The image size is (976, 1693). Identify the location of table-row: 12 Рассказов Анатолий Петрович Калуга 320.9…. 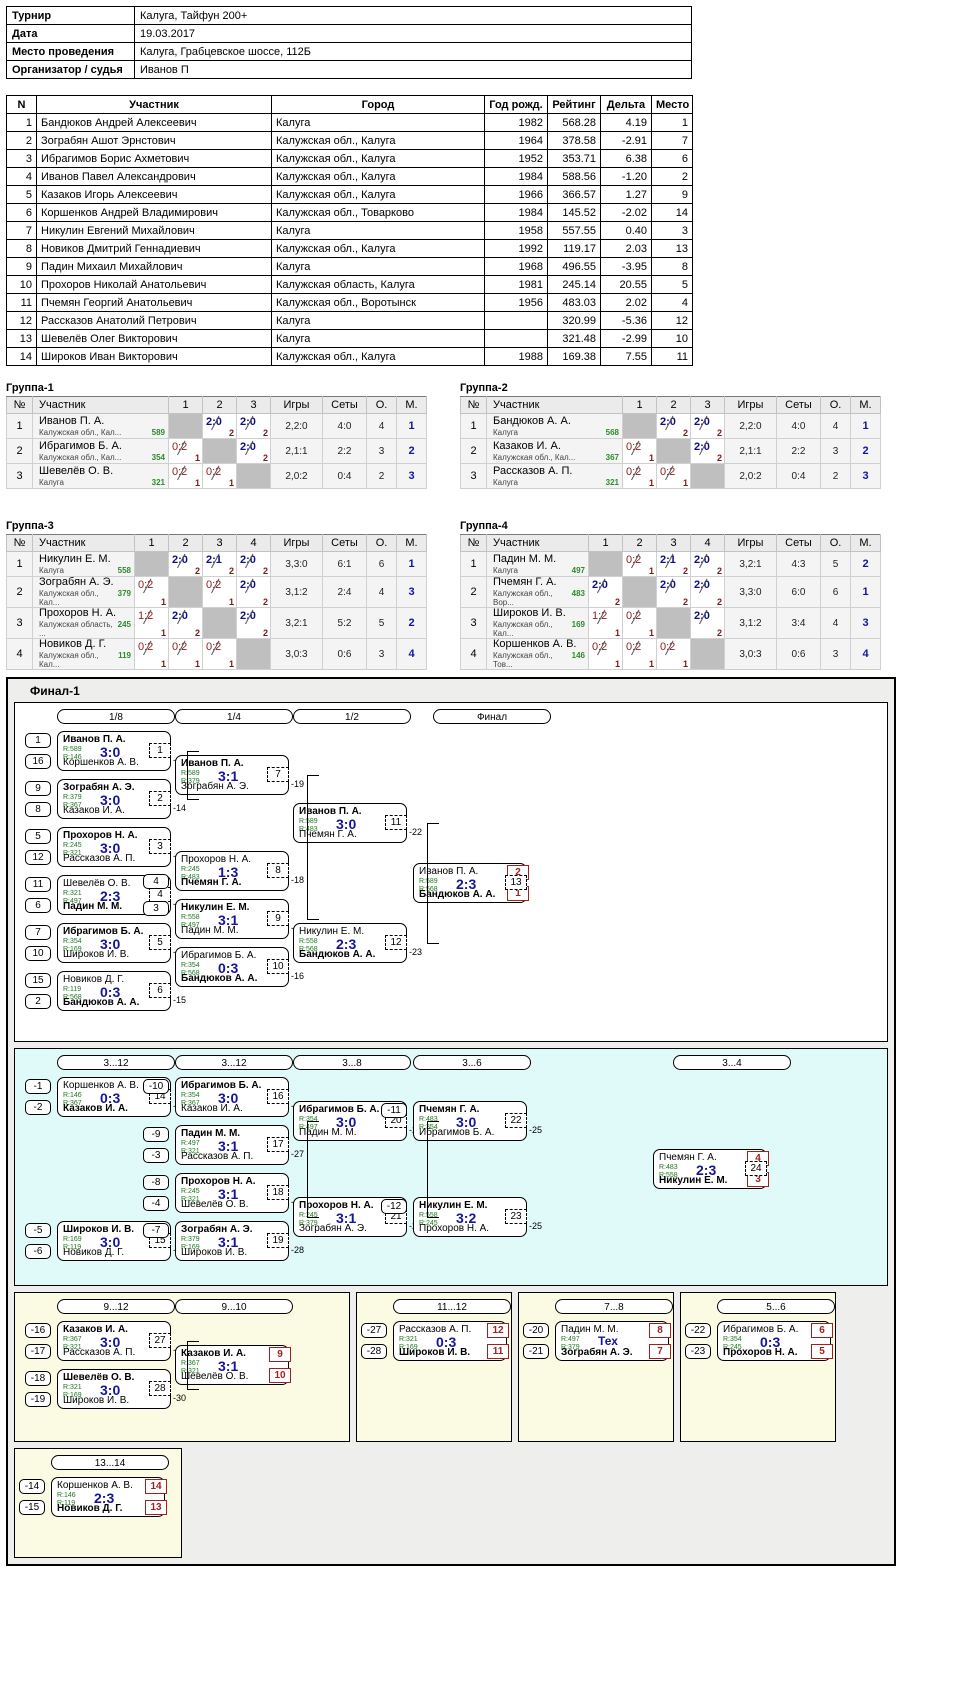
(349, 320).